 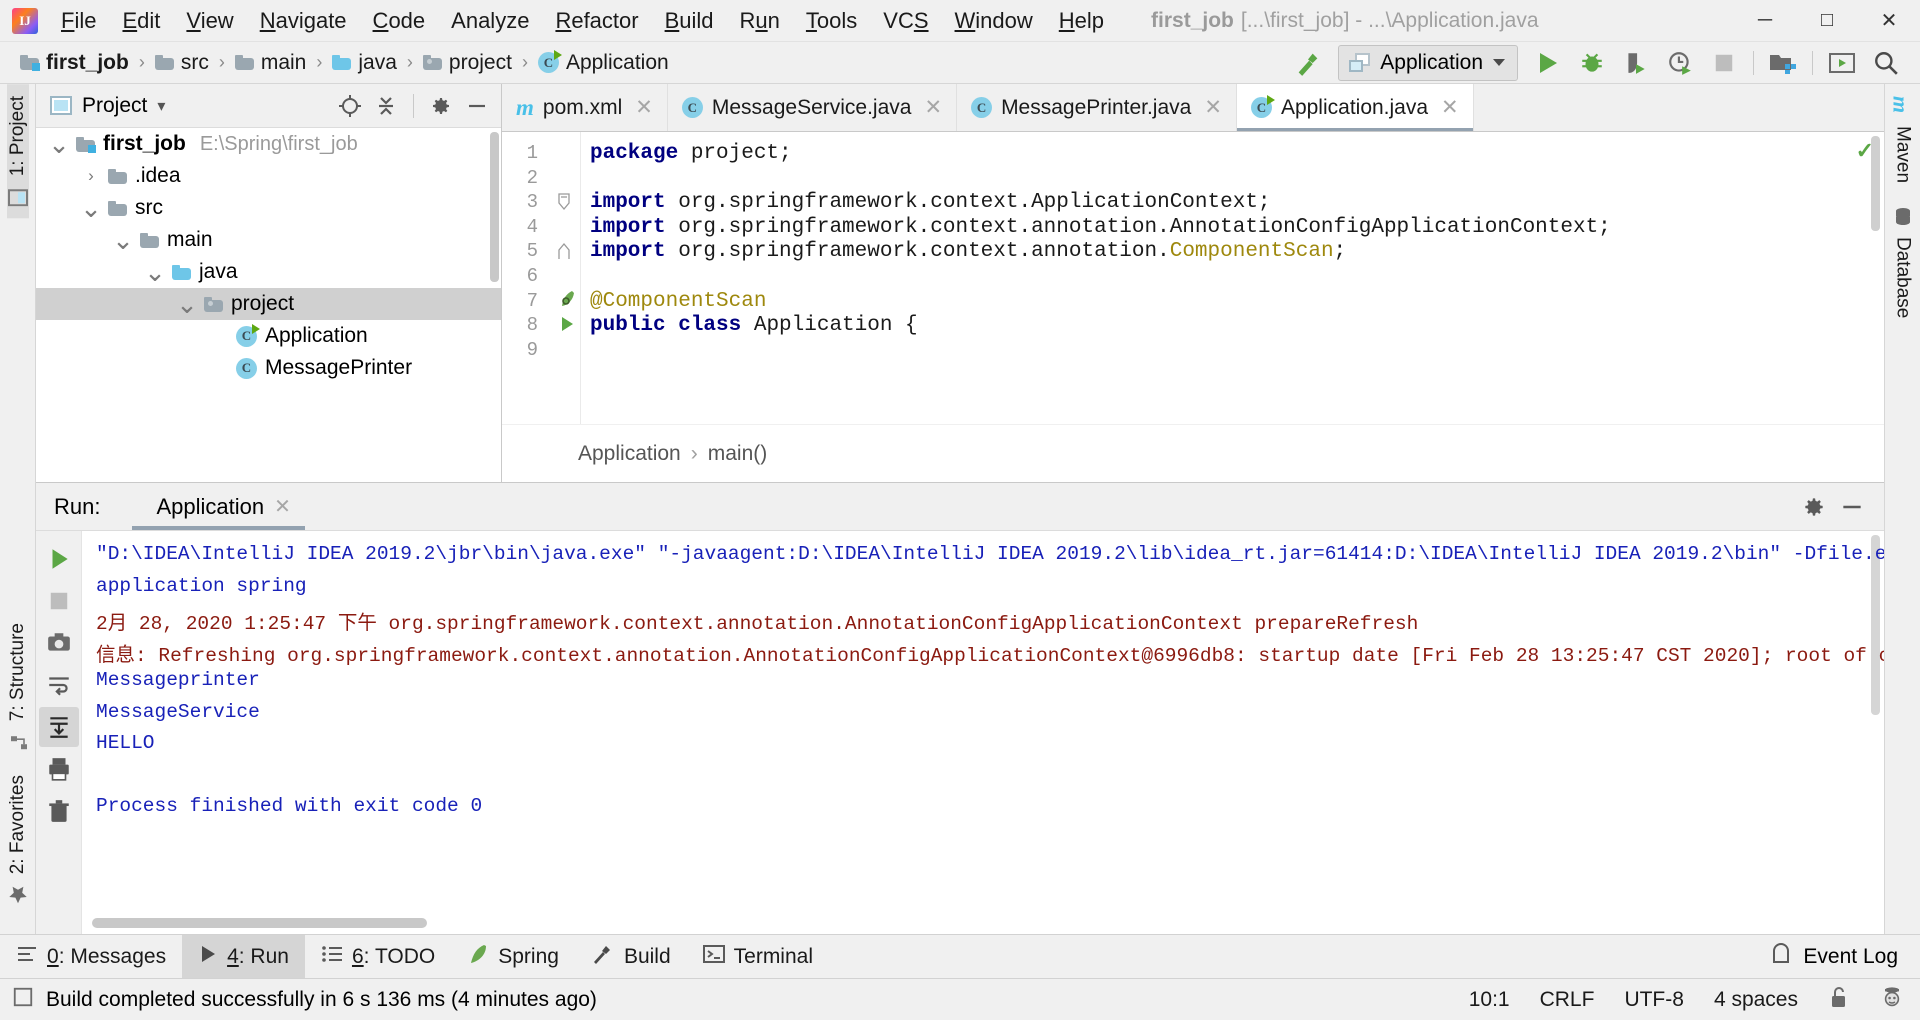 What do you see at coordinates (78, 21) in the screenshot?
I see `menu-item-file: File` at bounding box center [78, 21].